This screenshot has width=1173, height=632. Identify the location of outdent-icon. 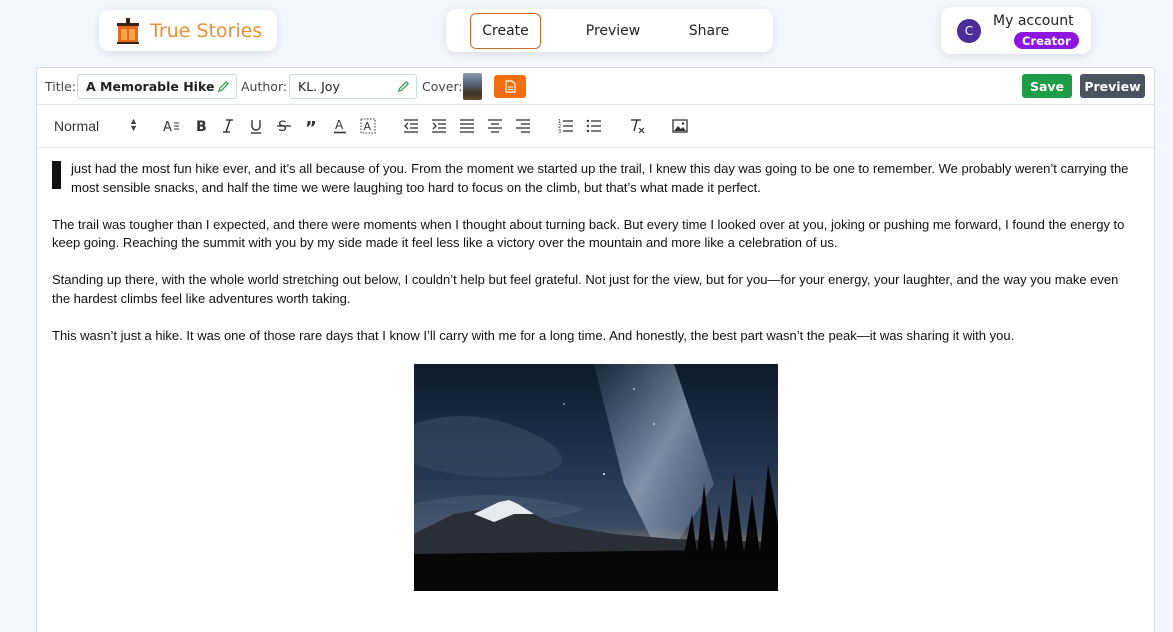
(411, 126).